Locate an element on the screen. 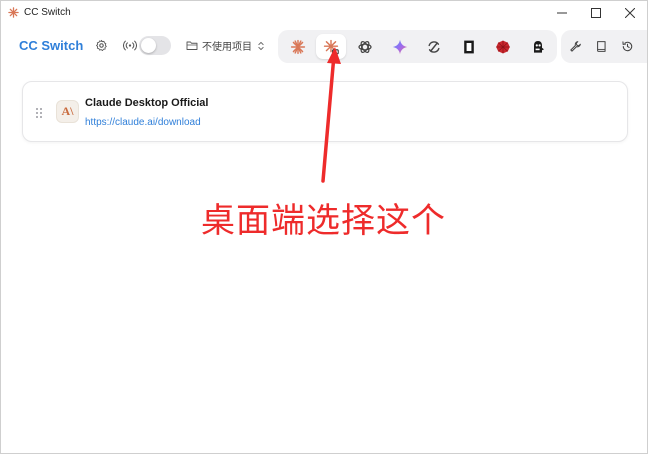 The height and width of the screenshot is (454, 648). opencode-icon is located at coordinates (469, 46).